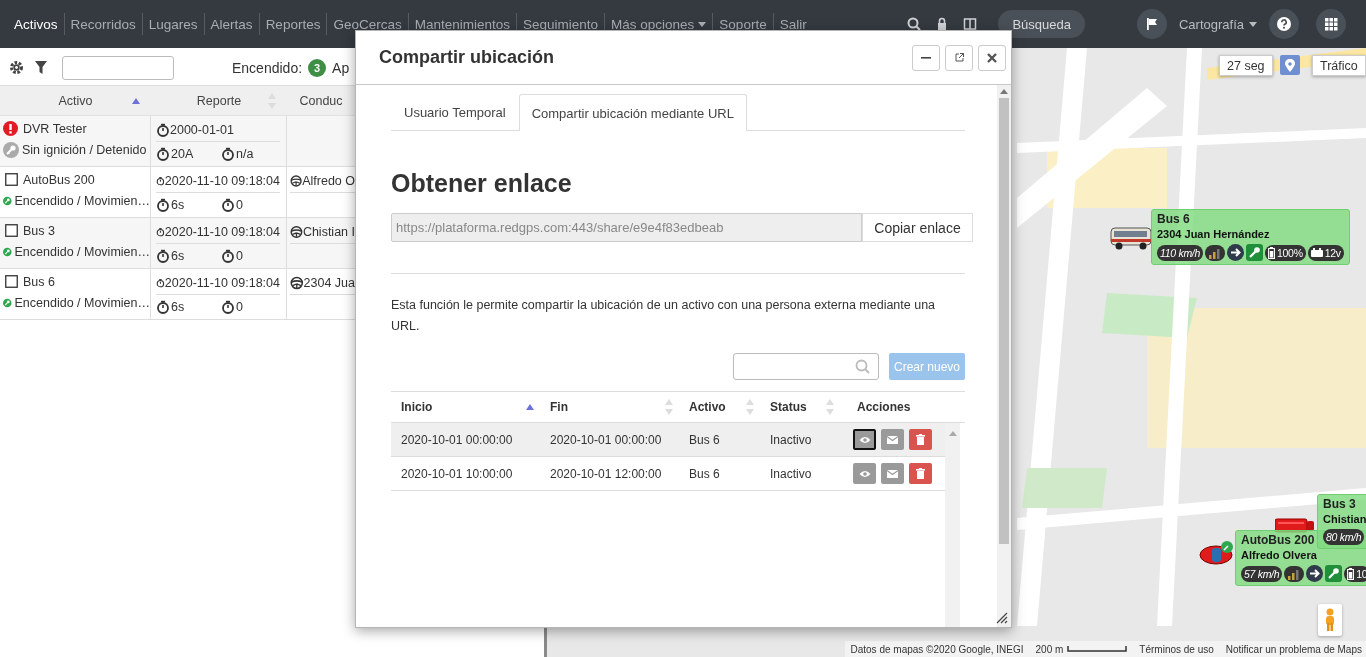 The width and height of the screenshot is (1366, 657). Describe the element at coordinates (55, 128) in the screenshot. I see `asset-name: DVR Tester` at that location.